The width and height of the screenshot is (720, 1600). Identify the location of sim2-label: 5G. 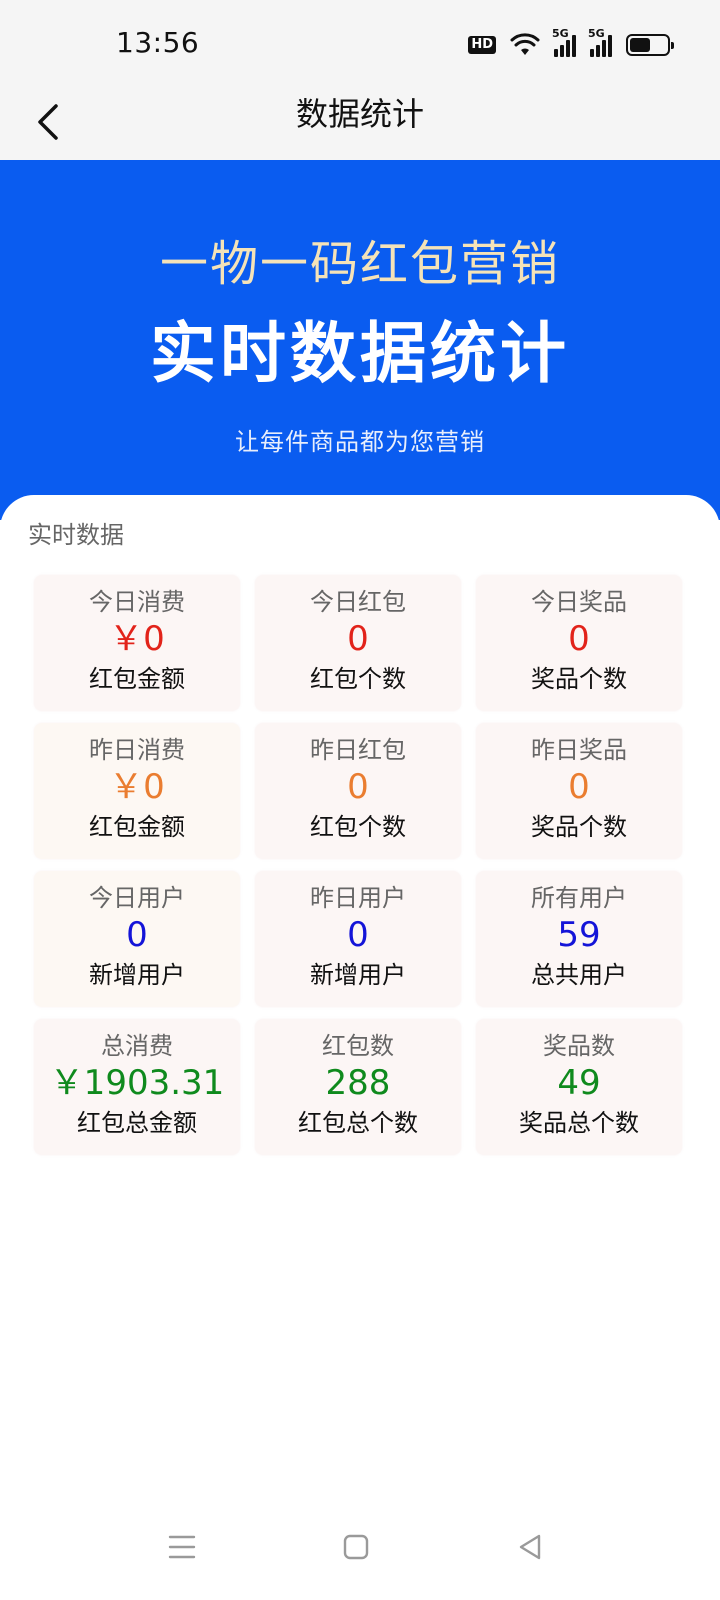
(596, 33).